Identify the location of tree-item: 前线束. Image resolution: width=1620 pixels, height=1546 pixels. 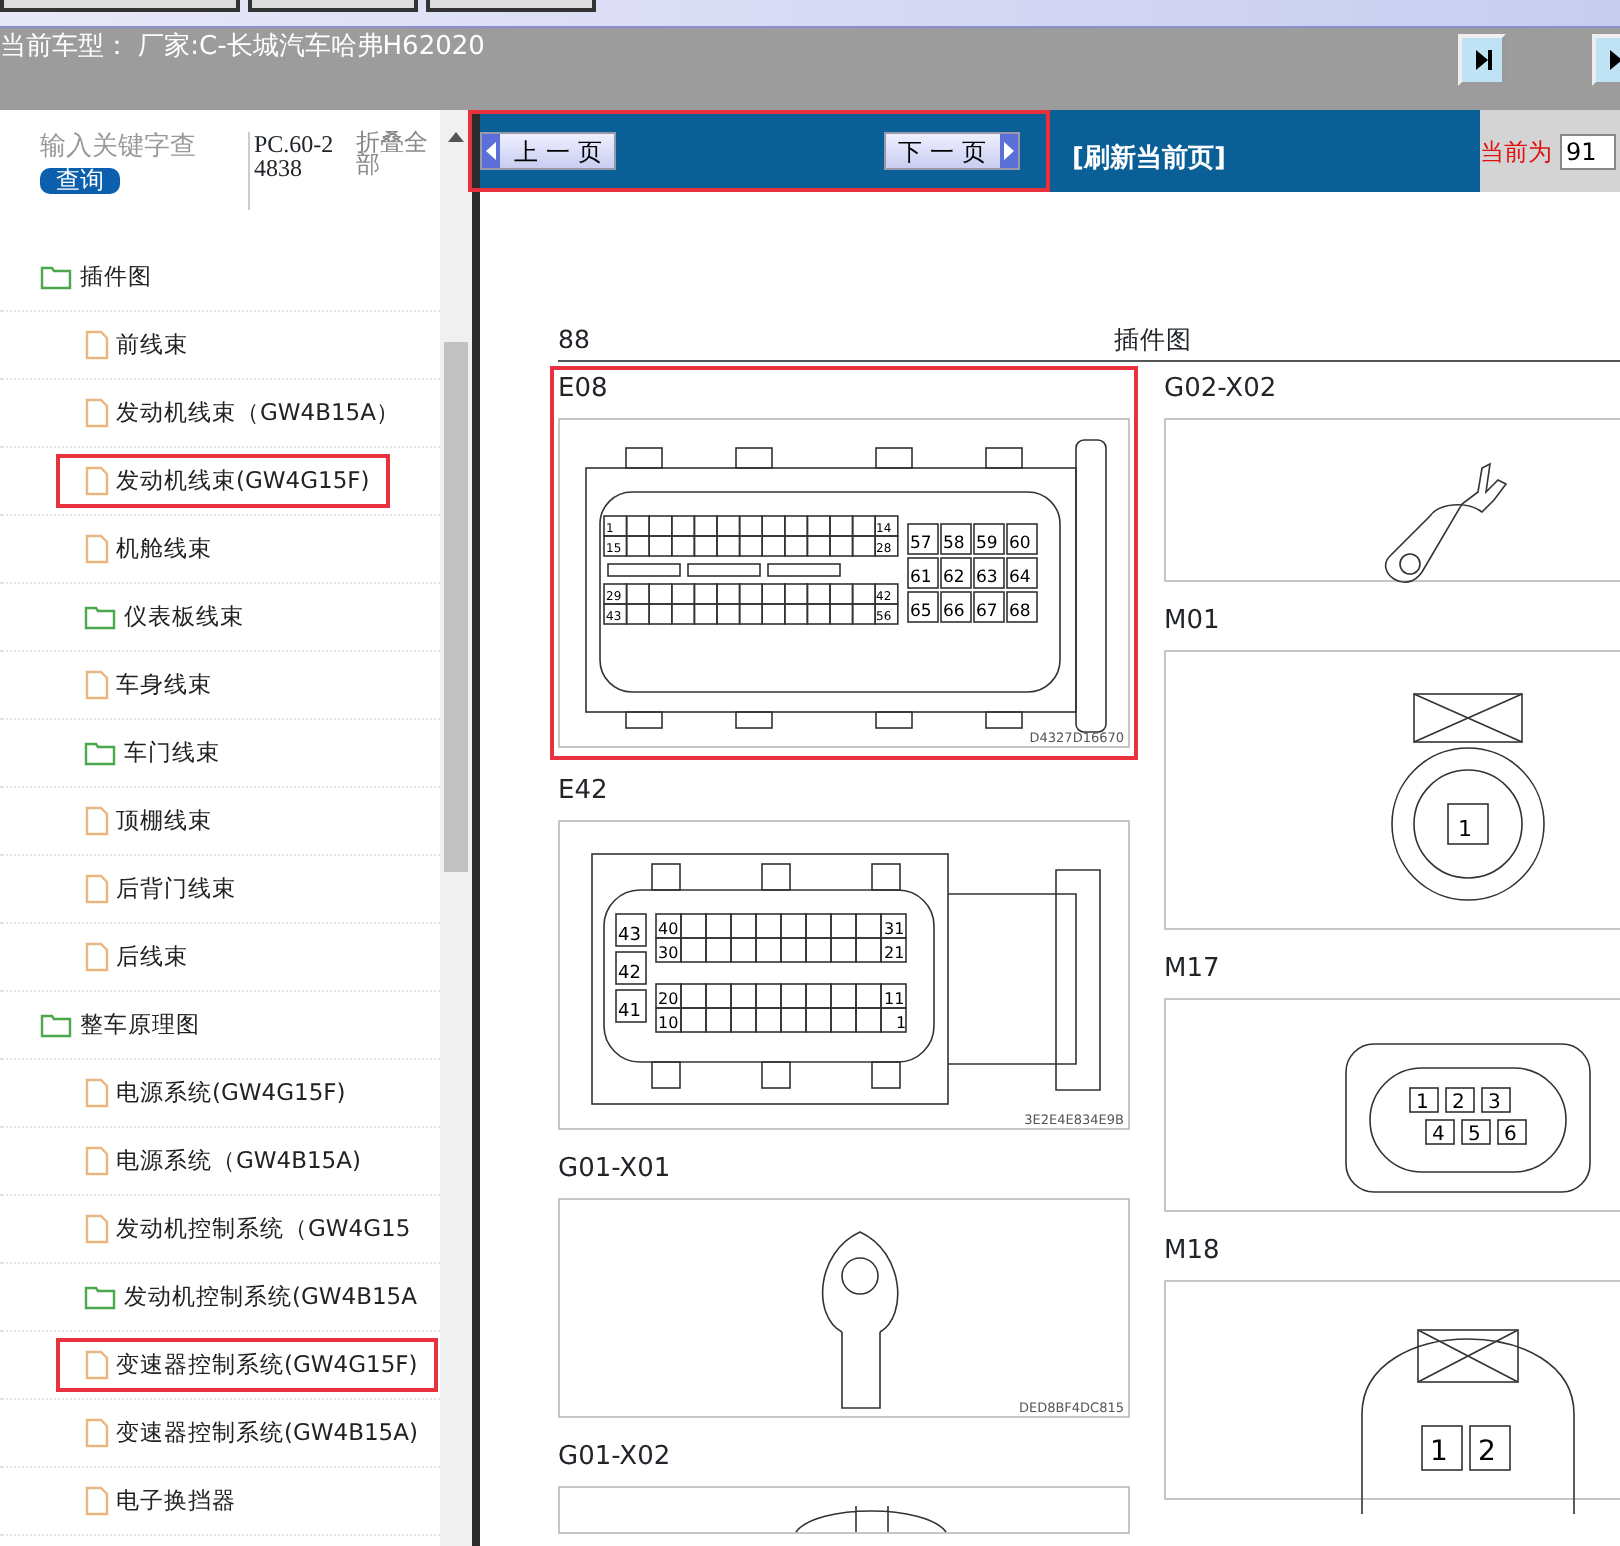
(140, 345).